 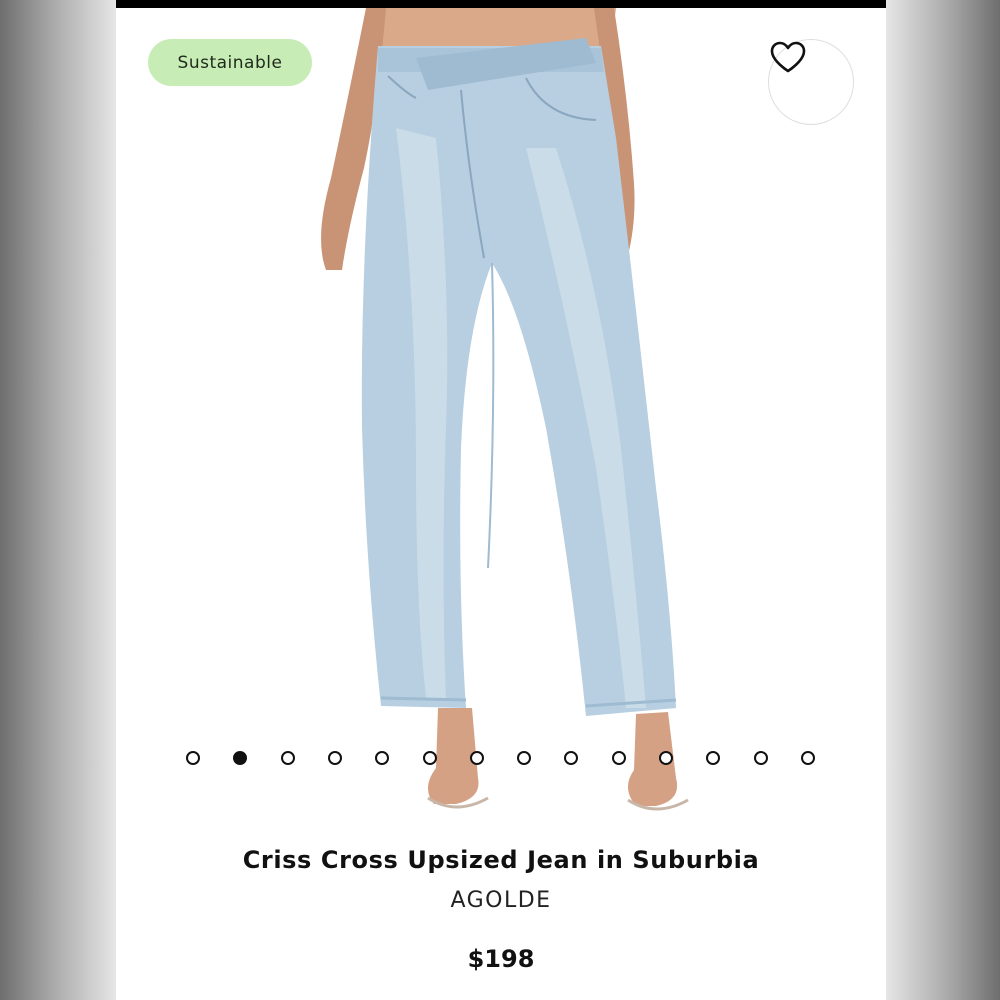 What do you see at coordinates (811, 82) in the screenshot?
I see `wishlist-button` at bounding box center [811, 82].